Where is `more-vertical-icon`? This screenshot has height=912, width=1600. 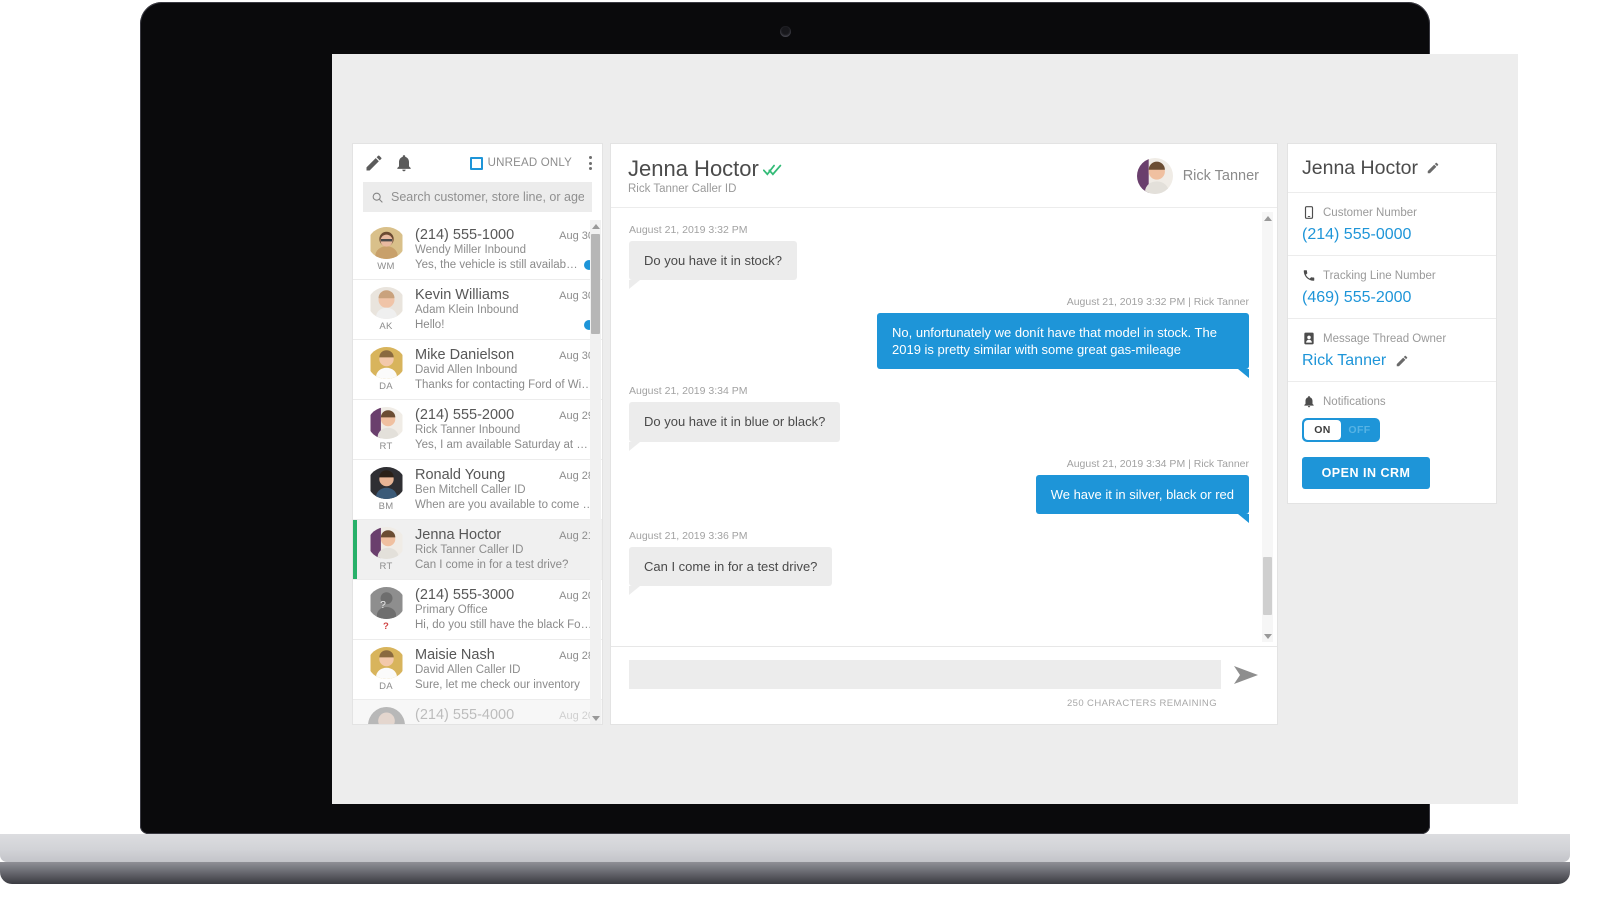
more-vertical-icon is located at coordinates (590, 163).